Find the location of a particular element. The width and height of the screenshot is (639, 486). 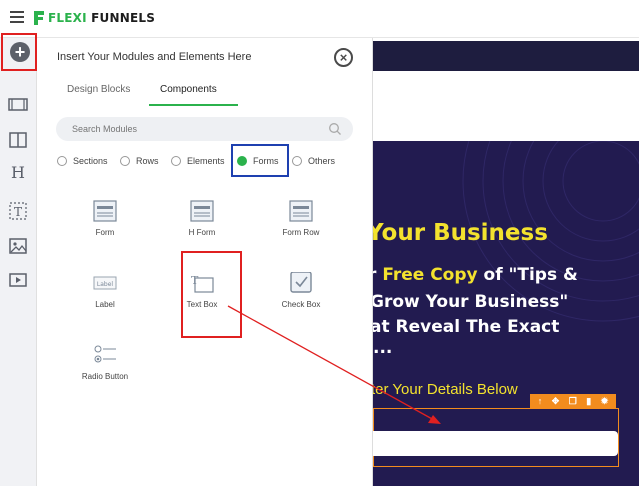

hero-headline: Your Business is located at coordinates (460, 233).